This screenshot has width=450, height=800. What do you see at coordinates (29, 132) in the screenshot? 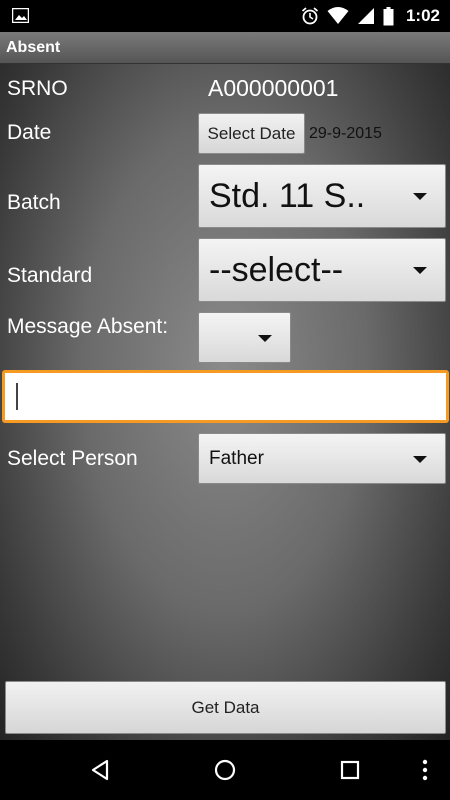
I see `date-label: Date` at bounding box center [29, 132].